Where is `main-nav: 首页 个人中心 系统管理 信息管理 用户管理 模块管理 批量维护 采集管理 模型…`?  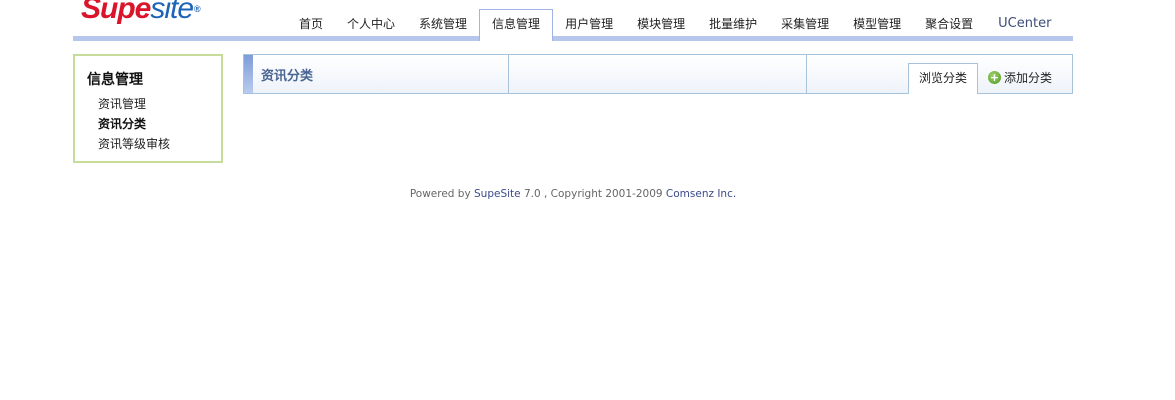
main-nav: 首页 个人中心 系统管理 信息管理 用户管理 模块管理 批量维护 采集管理 模型… is located at coordinates (675, 25).